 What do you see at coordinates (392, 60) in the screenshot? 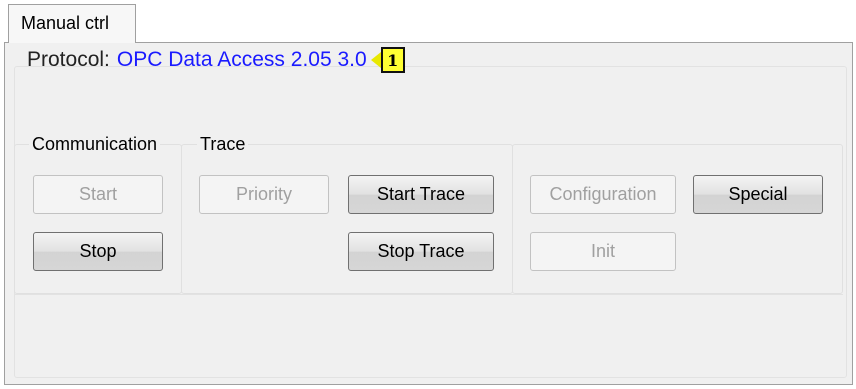
I see `callout-number: 1` at bounding box center [392, 60].